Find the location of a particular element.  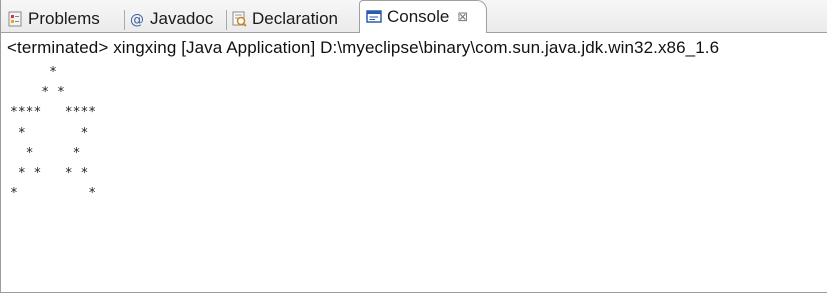

tab-javadoc: @ Javadoc is located at coordinates (178, 18).